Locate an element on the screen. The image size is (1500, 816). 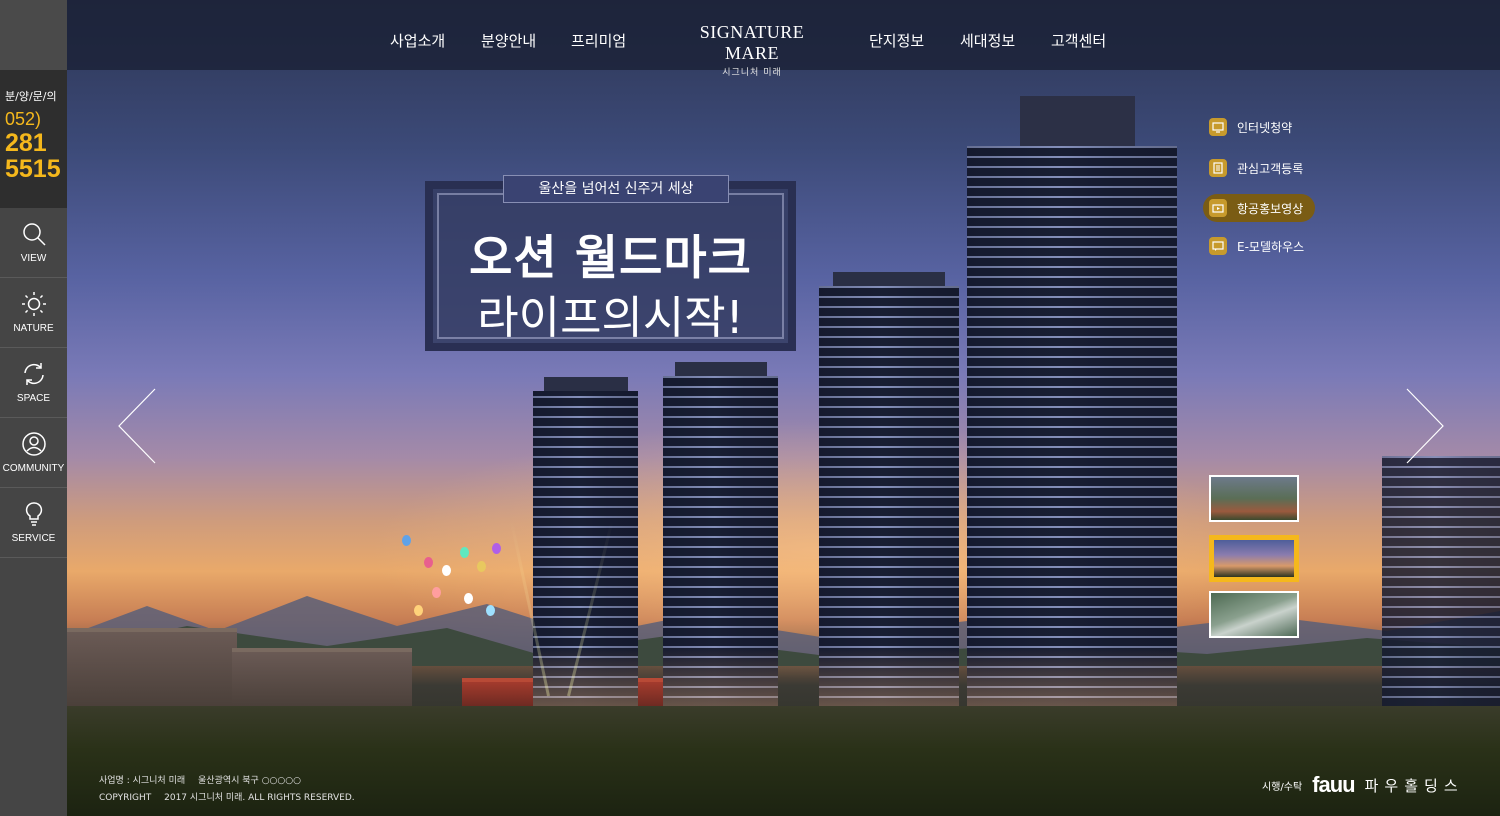
headline-tagline: 울산을 넘어선 신주거 세상 is located at coordinates (616, 189).